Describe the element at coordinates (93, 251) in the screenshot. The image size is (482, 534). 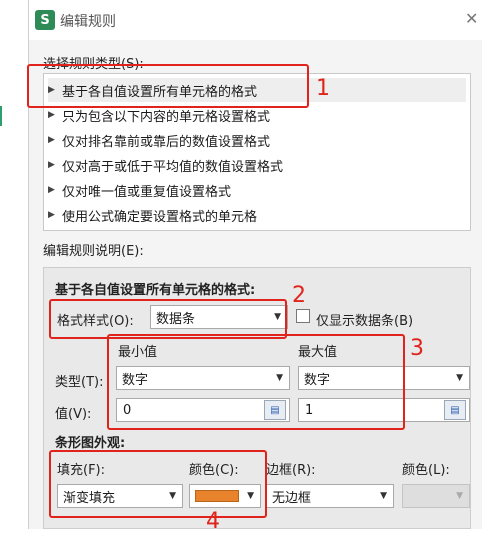
I see `edit-description-label: 编辑规则说明(E):` at that location.